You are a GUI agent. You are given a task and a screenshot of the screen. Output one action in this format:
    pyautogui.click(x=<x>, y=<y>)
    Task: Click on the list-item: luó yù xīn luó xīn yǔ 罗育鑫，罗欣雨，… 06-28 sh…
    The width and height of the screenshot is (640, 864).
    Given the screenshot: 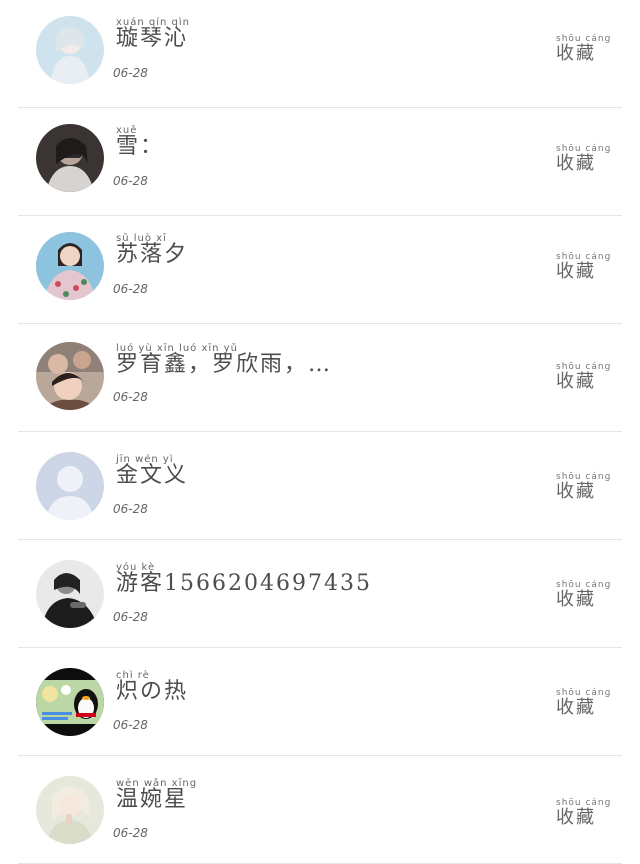 What is the action you would take?
    pyautogui.click(x=320, y=378)
    